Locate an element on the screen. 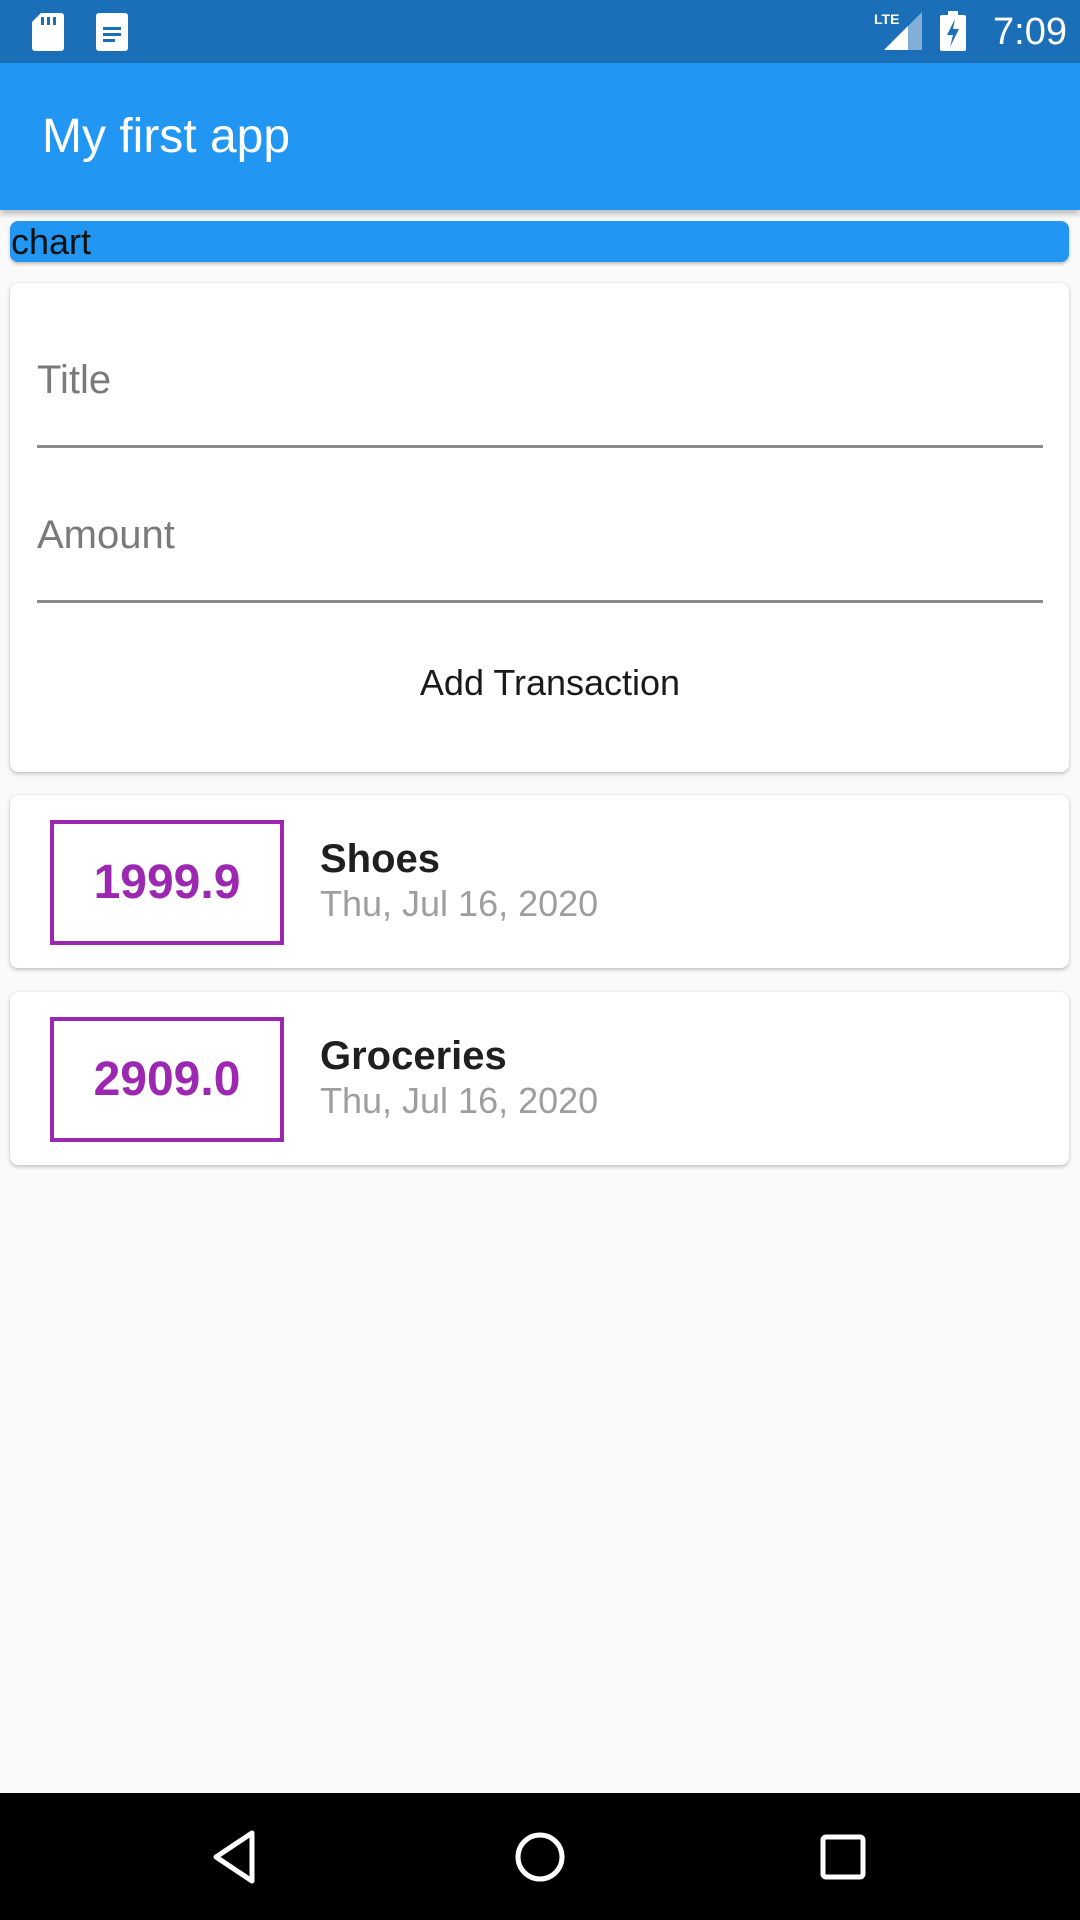 The height and width of the screenshot is (1920, 1080). amount-badge: 1999.9 is located at coordinates (167, 882).